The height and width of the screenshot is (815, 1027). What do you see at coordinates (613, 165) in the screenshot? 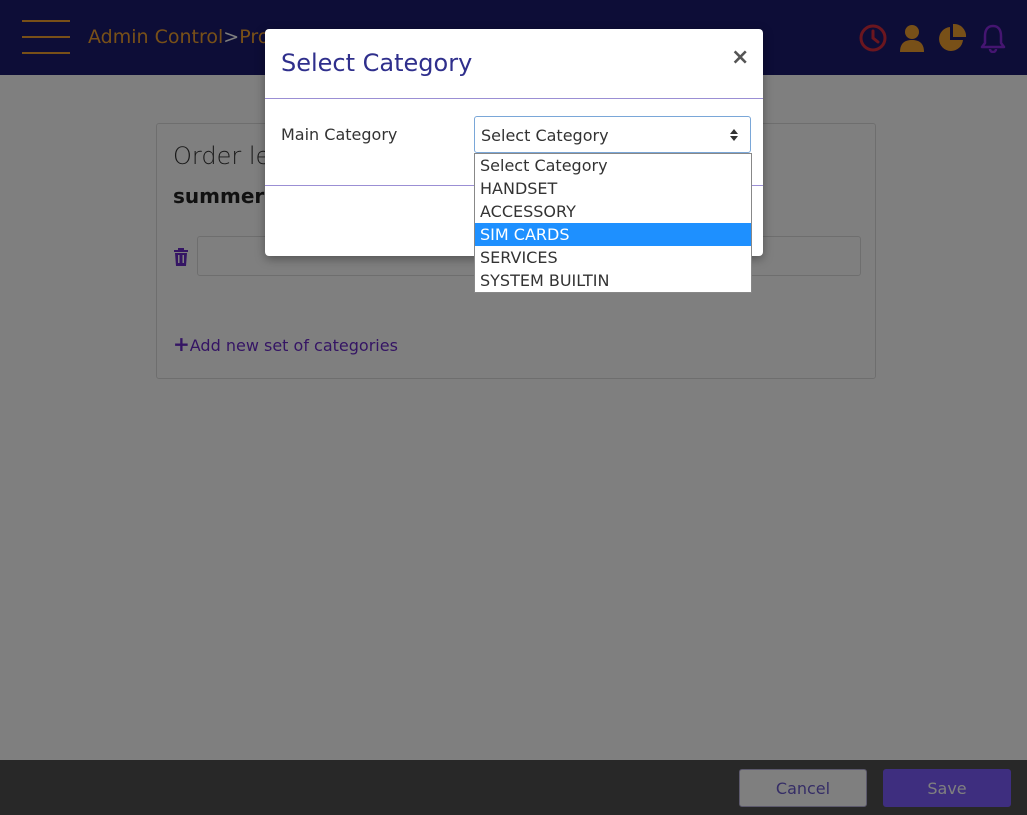
I see `option-select-category: Select Category` at bounding box center [613, 165].